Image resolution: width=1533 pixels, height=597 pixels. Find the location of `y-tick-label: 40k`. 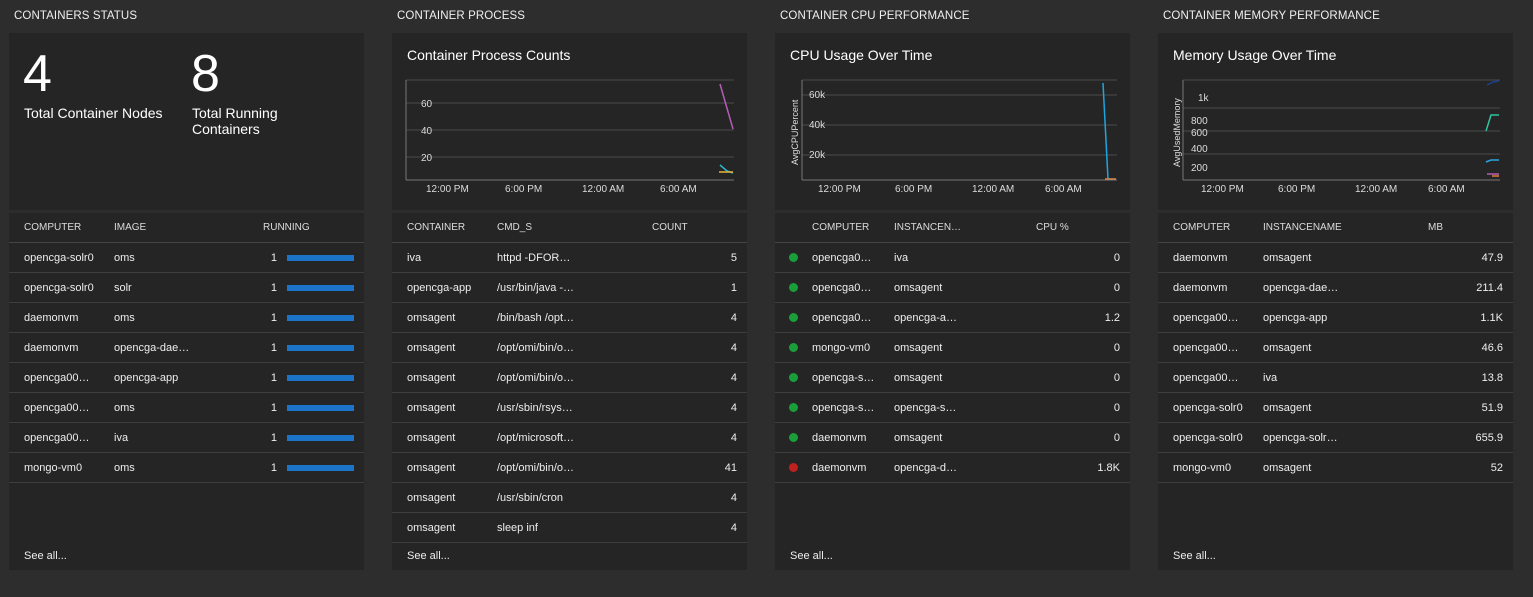

y-tick-label: 40k is located at coordinates (817, 125).